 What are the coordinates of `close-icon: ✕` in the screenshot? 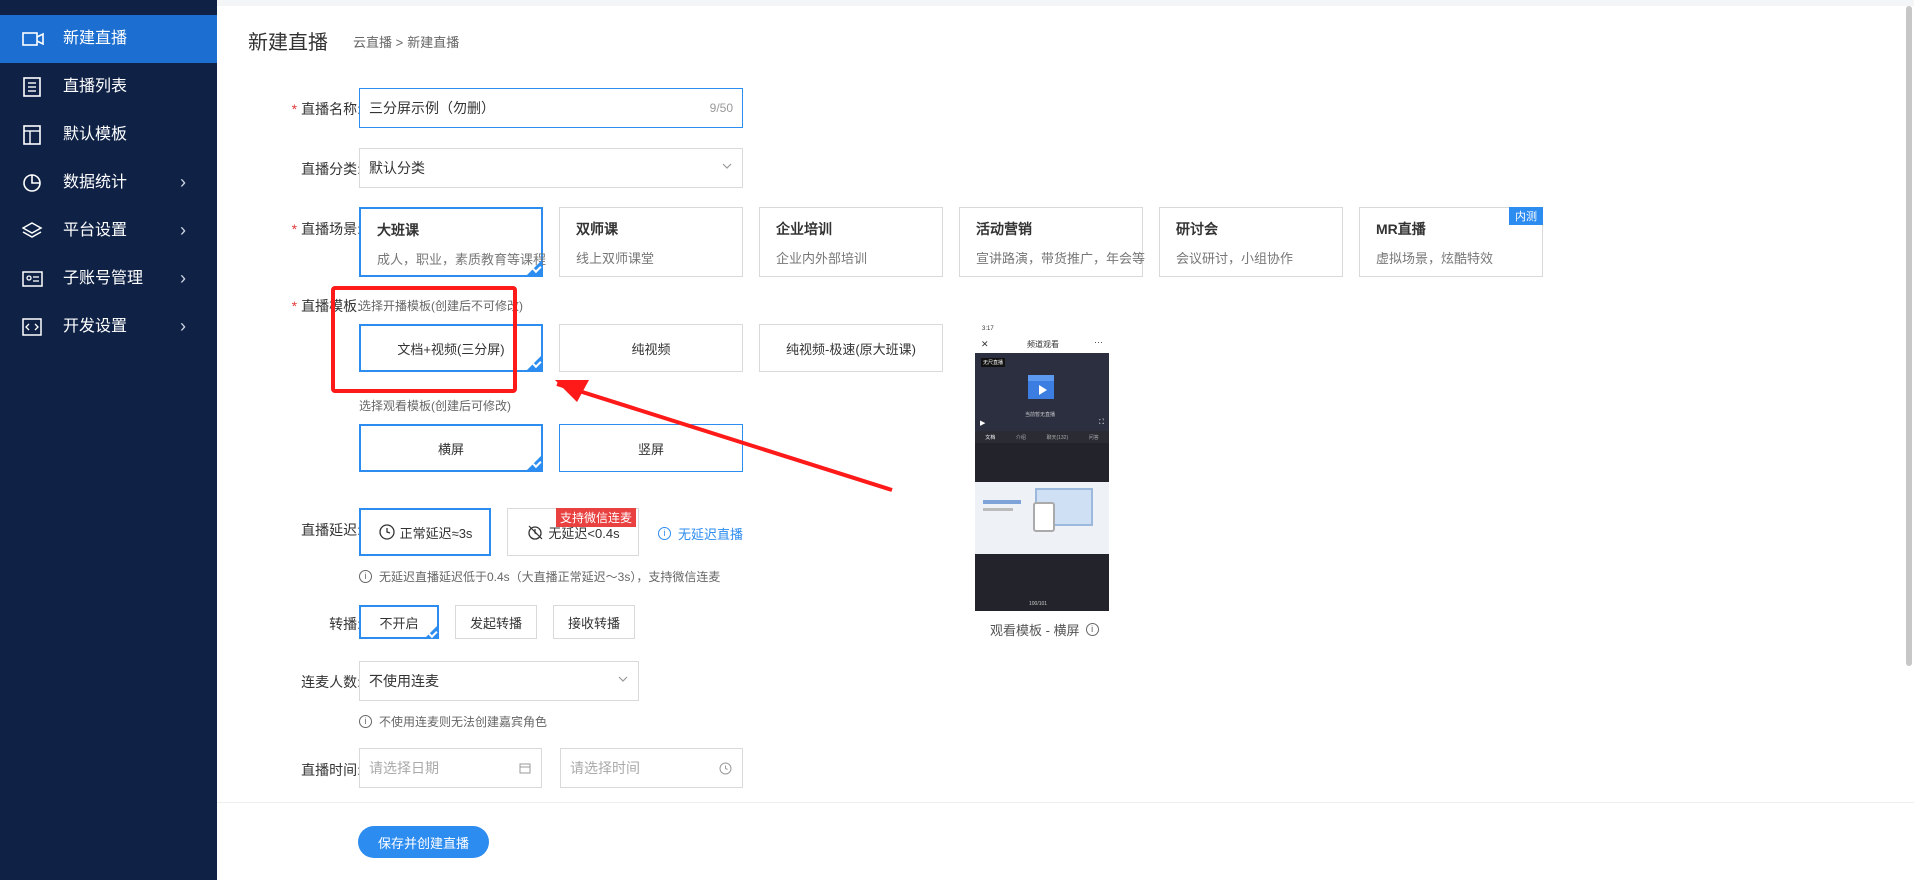 It's located at (985, 344).